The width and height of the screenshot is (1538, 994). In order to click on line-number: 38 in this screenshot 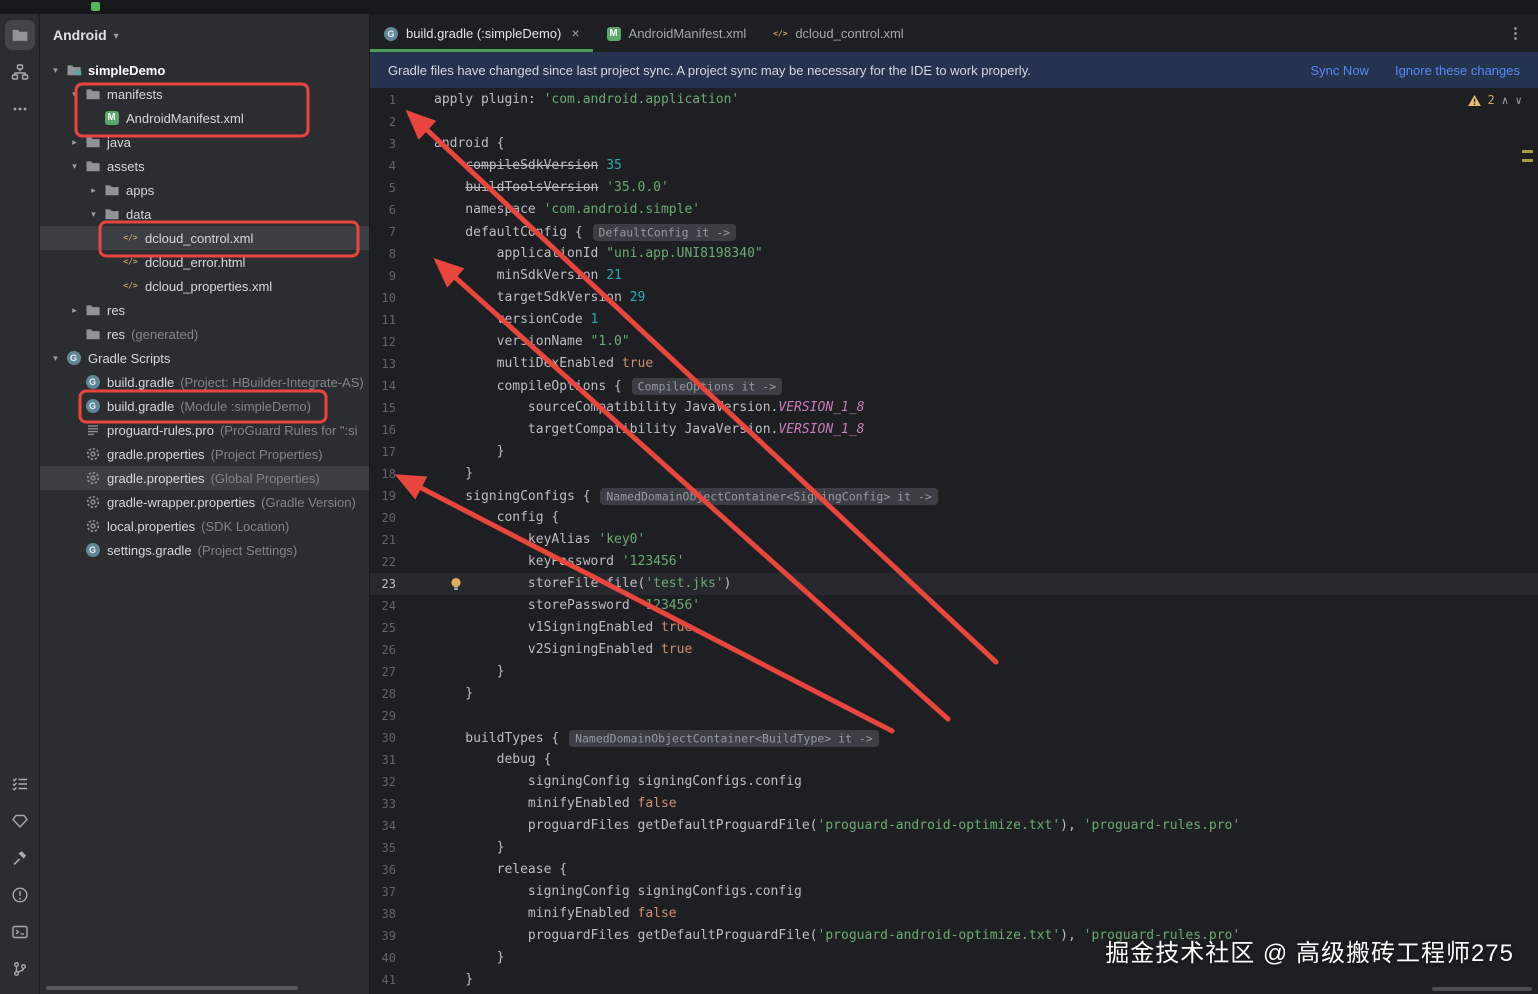, I will do `click(383, 914)`.